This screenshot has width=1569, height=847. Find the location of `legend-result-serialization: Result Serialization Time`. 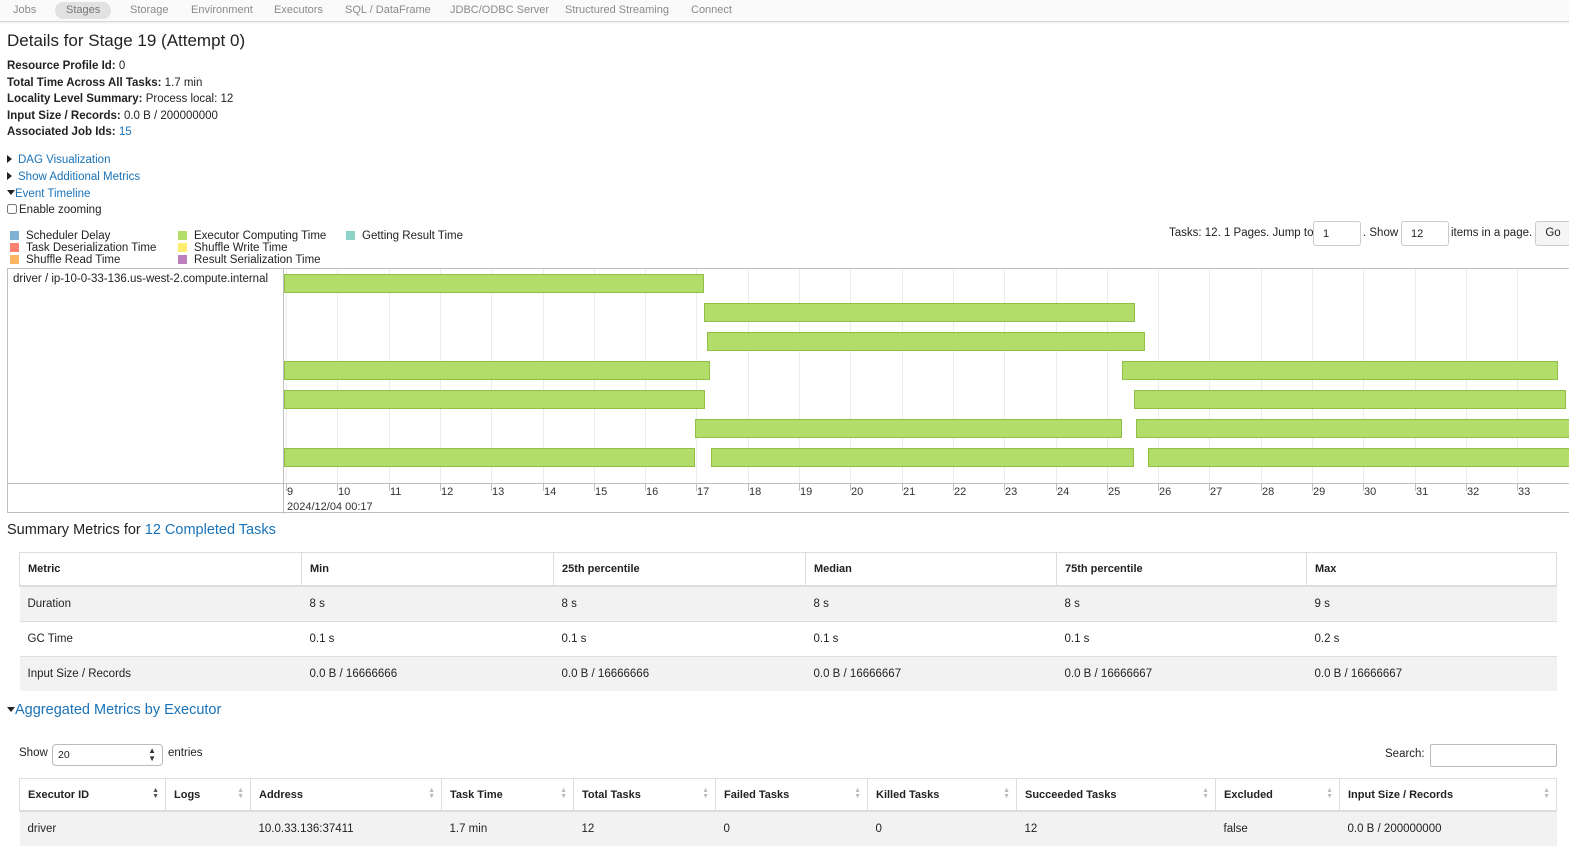

legend-result-serialization: Result Serialization Time is located at coordinates (249, 260).